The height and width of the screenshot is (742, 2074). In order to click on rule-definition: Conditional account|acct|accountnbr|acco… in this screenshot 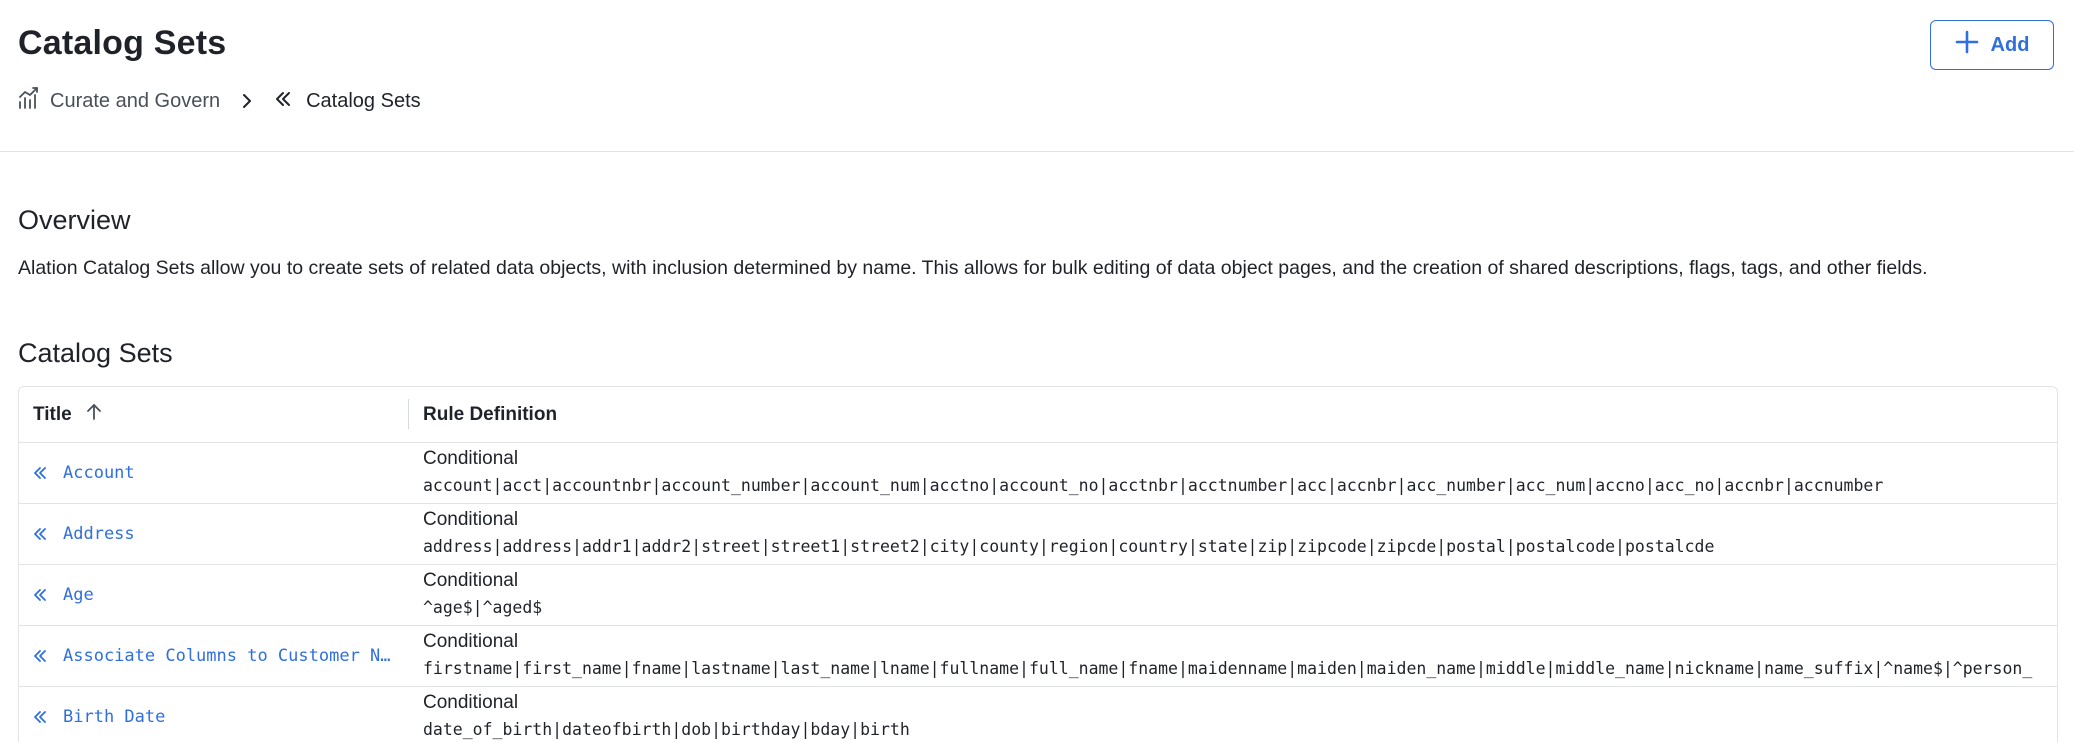, I will do `click(1153, 473)`.